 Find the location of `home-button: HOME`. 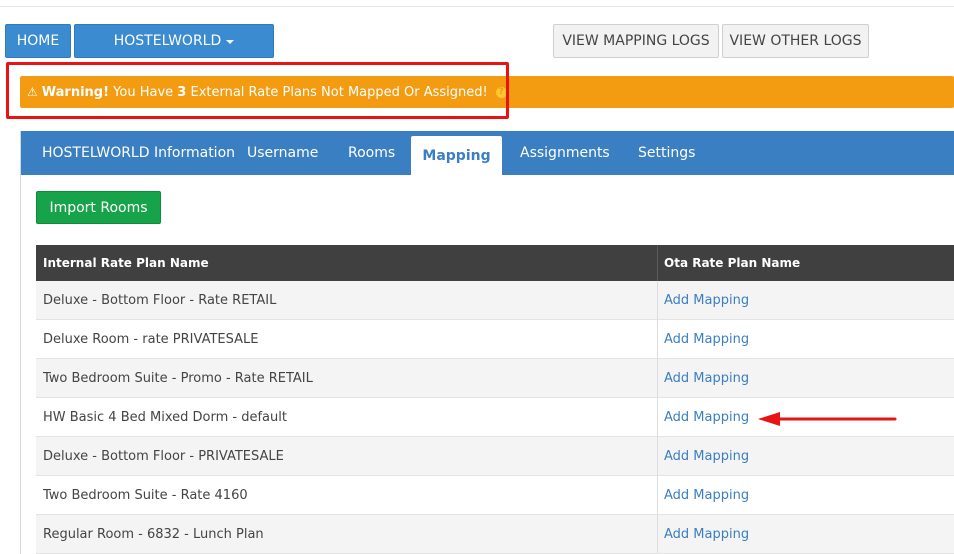

home-button: HOME is located at coordinates (38, 41).